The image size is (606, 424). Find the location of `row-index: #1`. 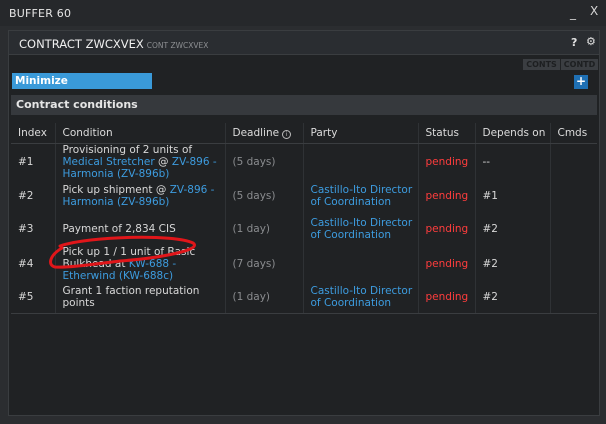

row-index: #1 is located at coordinates (33, 161).